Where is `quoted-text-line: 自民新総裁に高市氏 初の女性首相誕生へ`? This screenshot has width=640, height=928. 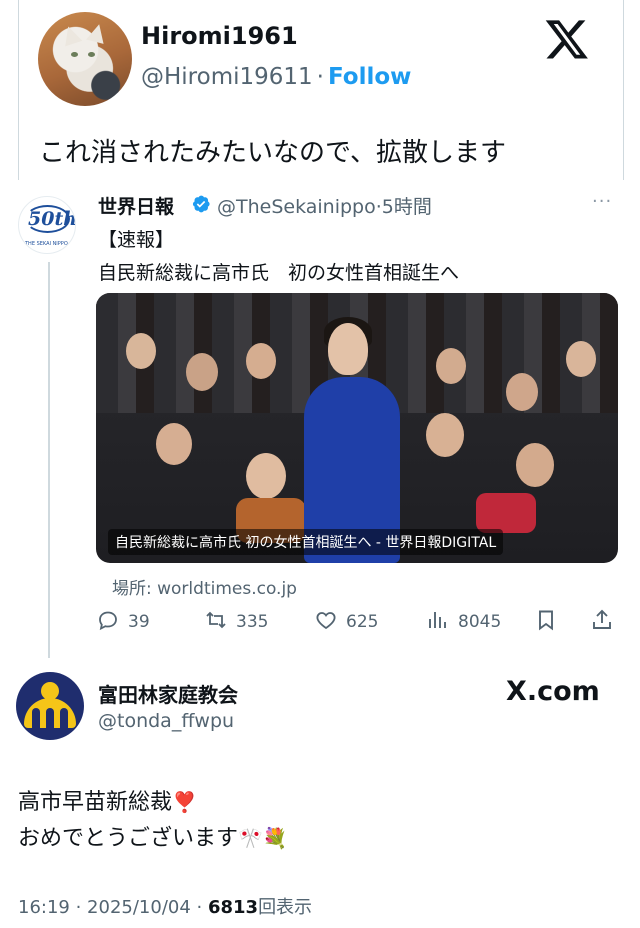 quoted-text-line: 自民新総裁に高市氏 初の女性首相誕生へ is located at coordinates (279, 273).